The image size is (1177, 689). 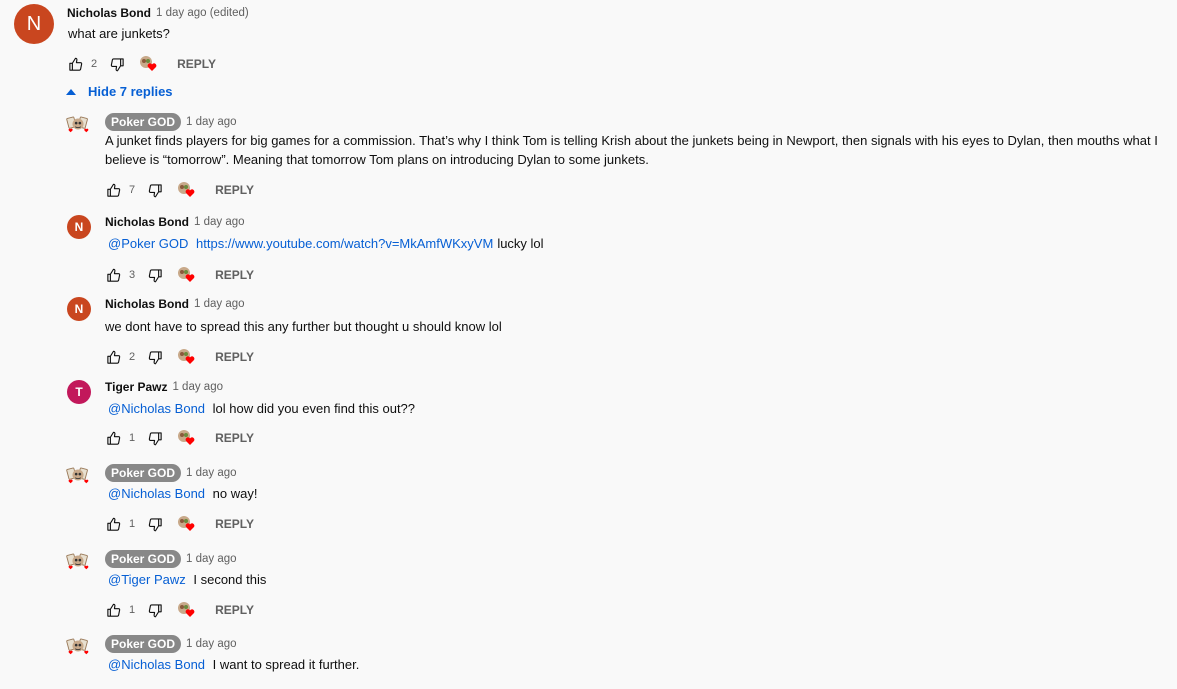 What do you see at coordinates (148, 243) in the screenshot?
I see `mention-link: @Poker GOD` at bounding box center [148, 243].